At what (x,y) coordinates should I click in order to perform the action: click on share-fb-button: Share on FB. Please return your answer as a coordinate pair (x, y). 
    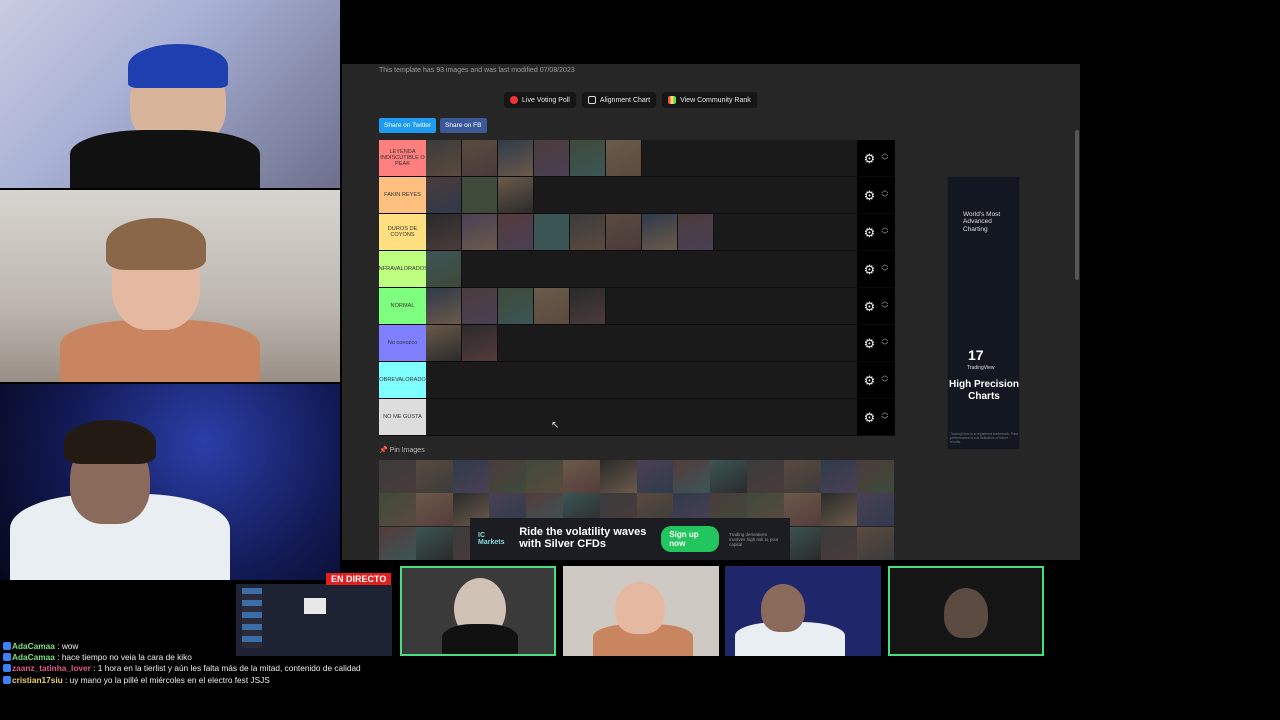
    Looking at the image, I should click on (463, 125).